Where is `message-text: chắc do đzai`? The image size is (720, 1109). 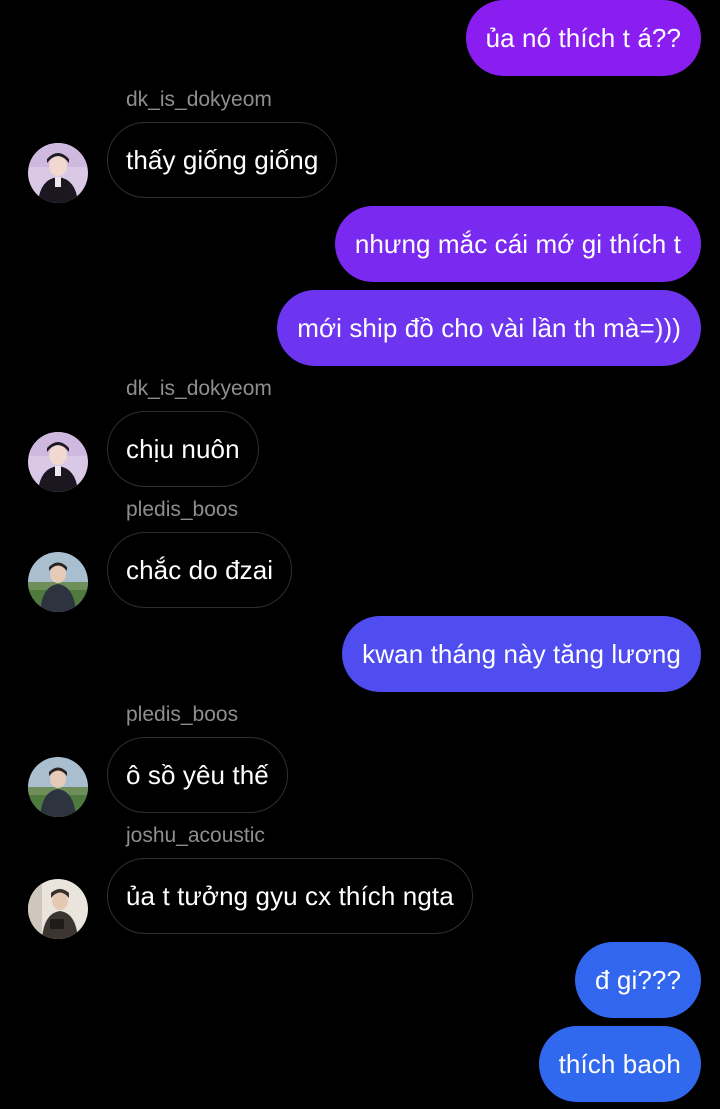
message-text: chắc do đzai is located at coordinates (200, 569).